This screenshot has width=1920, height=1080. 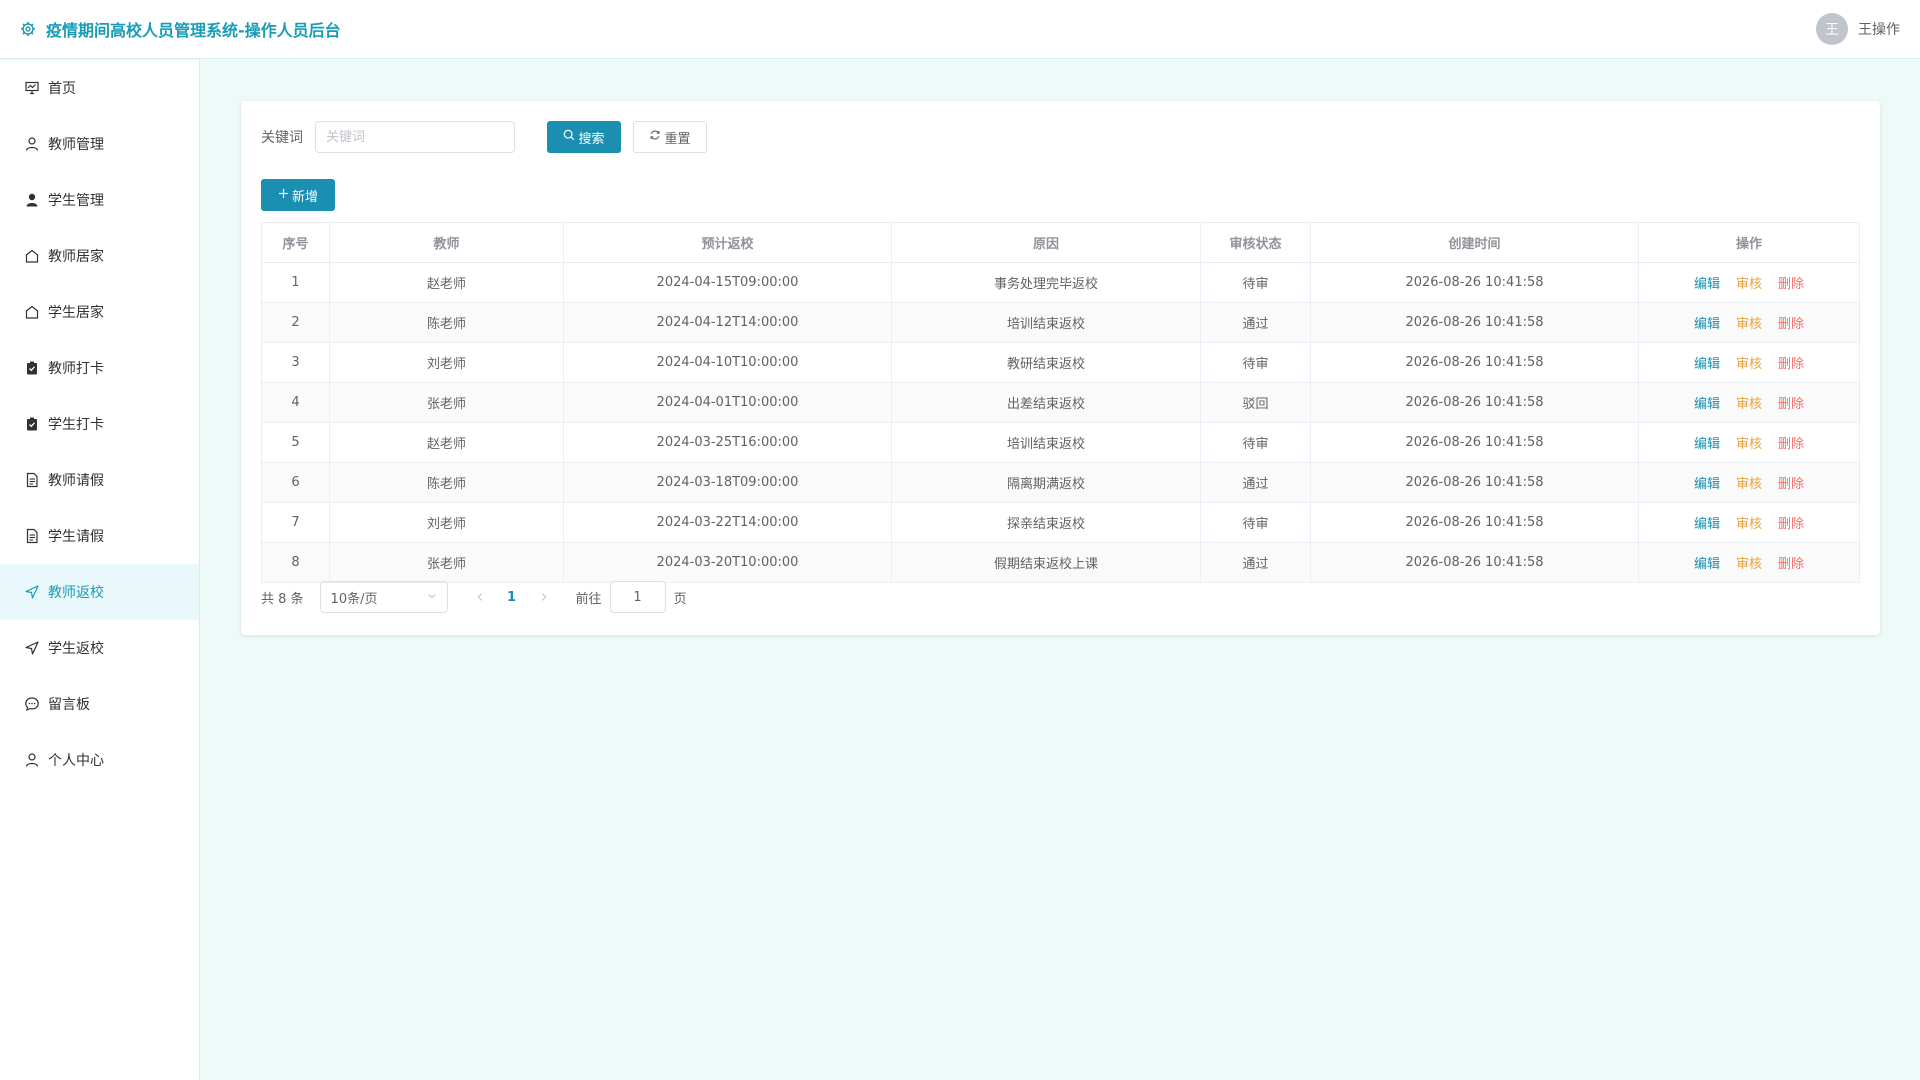 What do you see at coordinates (354, 599) in the screenshot?
I see `page-size-value: 10条/页` at bounding box center [354, 599].